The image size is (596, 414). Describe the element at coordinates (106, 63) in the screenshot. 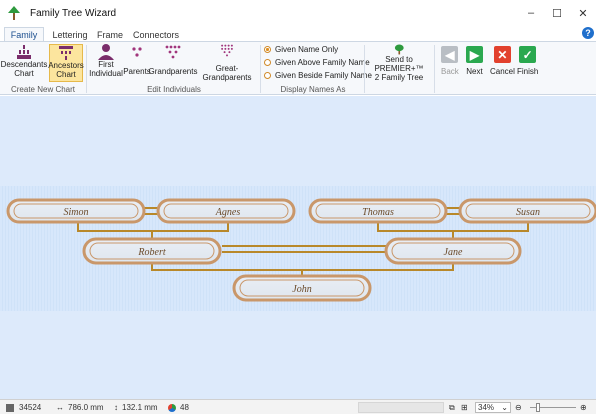

I see `first-individual-button: First Individual` at that location.